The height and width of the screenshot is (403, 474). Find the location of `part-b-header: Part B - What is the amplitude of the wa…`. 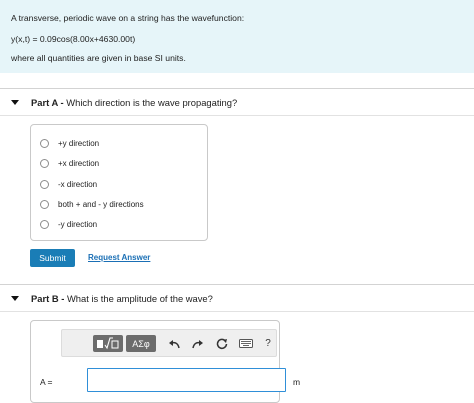

part-b-header: Part B - What is the amplitude of the wa… is located at coordinates (237, 298).